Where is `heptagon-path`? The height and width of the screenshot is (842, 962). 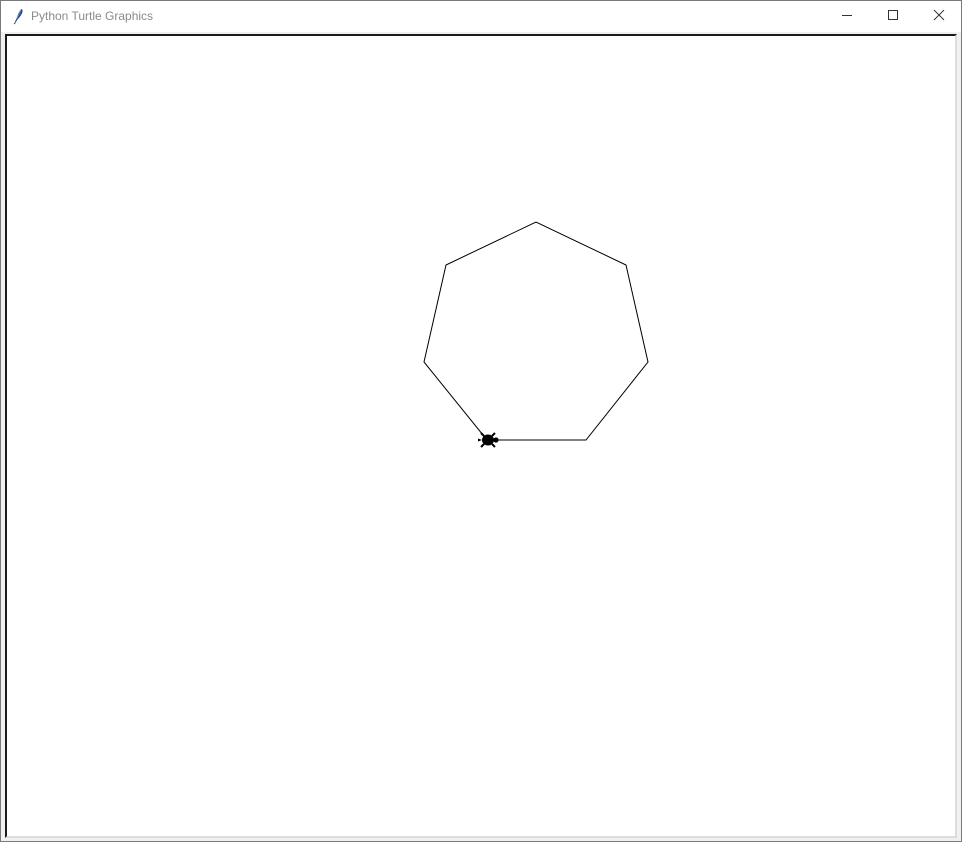 heptagon-path is located at coordinates (536, 331).